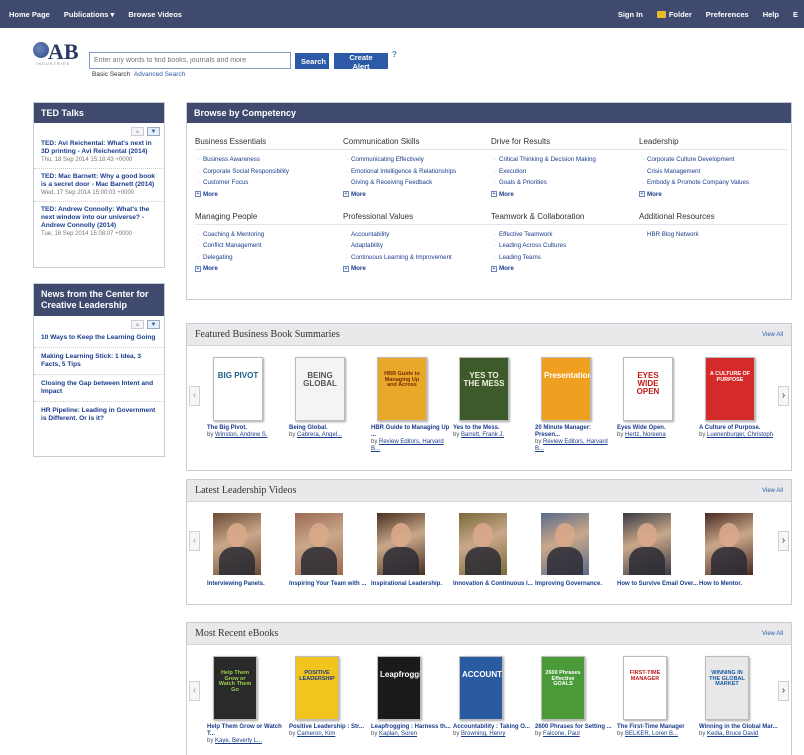 Image resolution: width=804 pixels, height=755 pixels. I want to click on book-title: Being Global., so click(330, 428).